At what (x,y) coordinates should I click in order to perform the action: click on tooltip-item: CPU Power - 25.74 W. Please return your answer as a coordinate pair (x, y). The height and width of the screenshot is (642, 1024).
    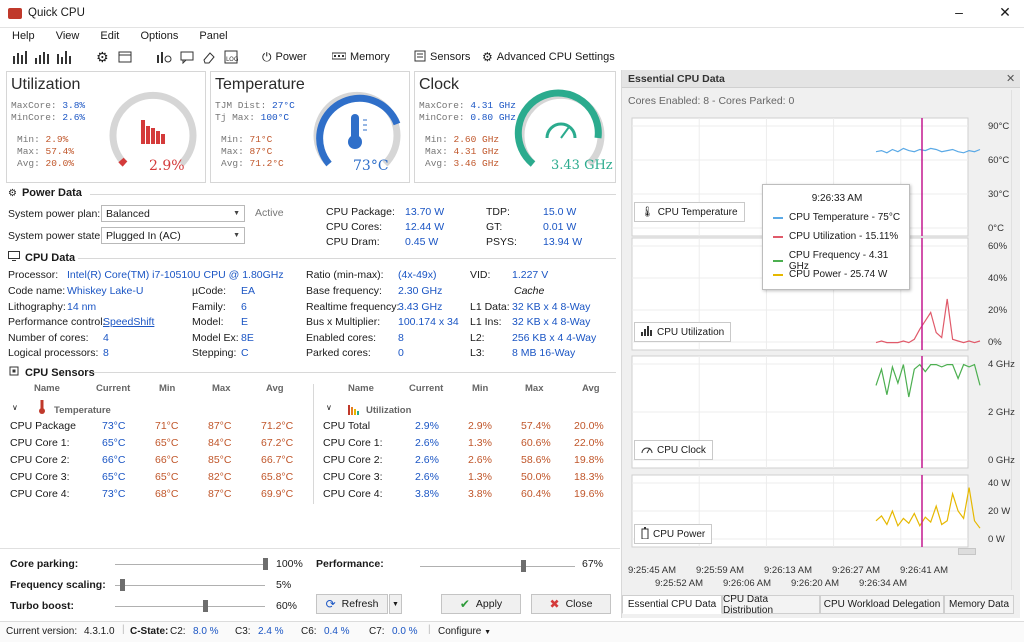
    Looking at the image, I should click on (830, 274).